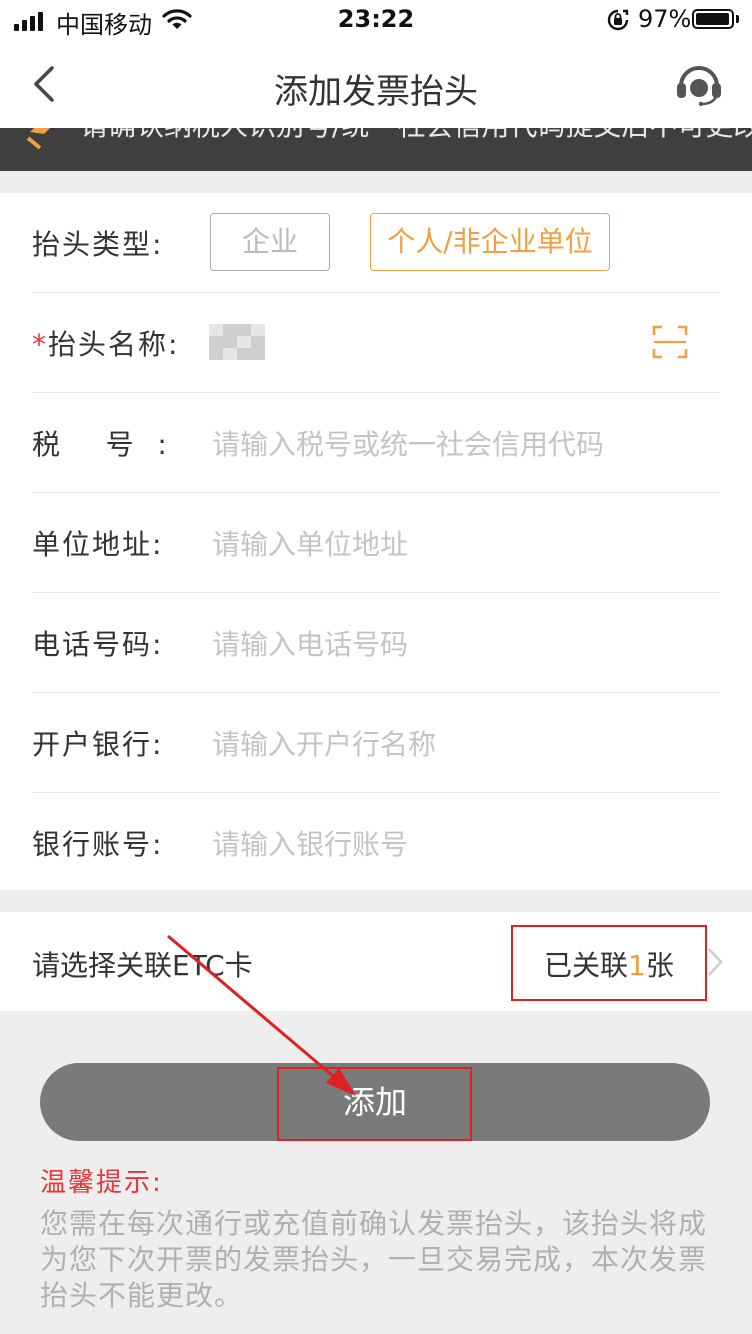 The width and height of the screenshot is (752, 1334). Describe the element at coordinates (40, 344) in the screenshot. I see `required-mark: *` at that location.